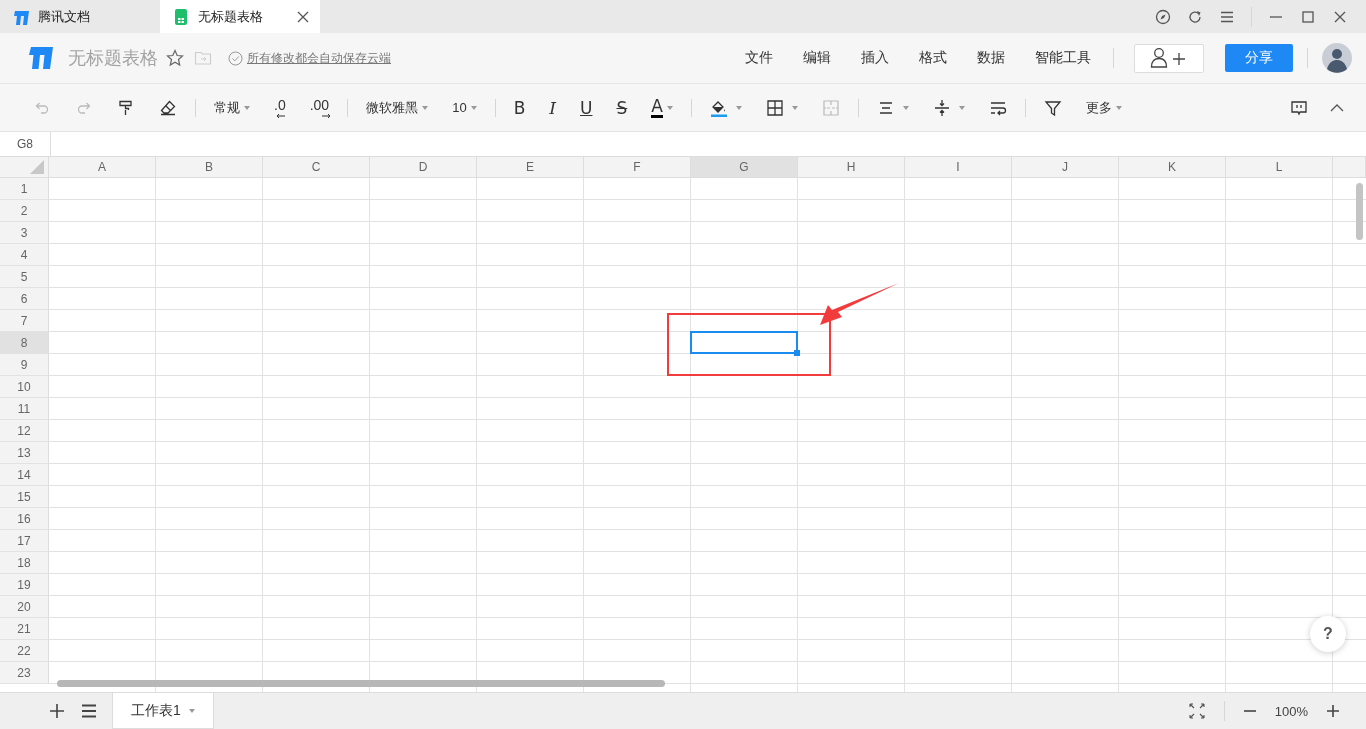  I want to click on add-collaborator-button, so click(1169, 58).